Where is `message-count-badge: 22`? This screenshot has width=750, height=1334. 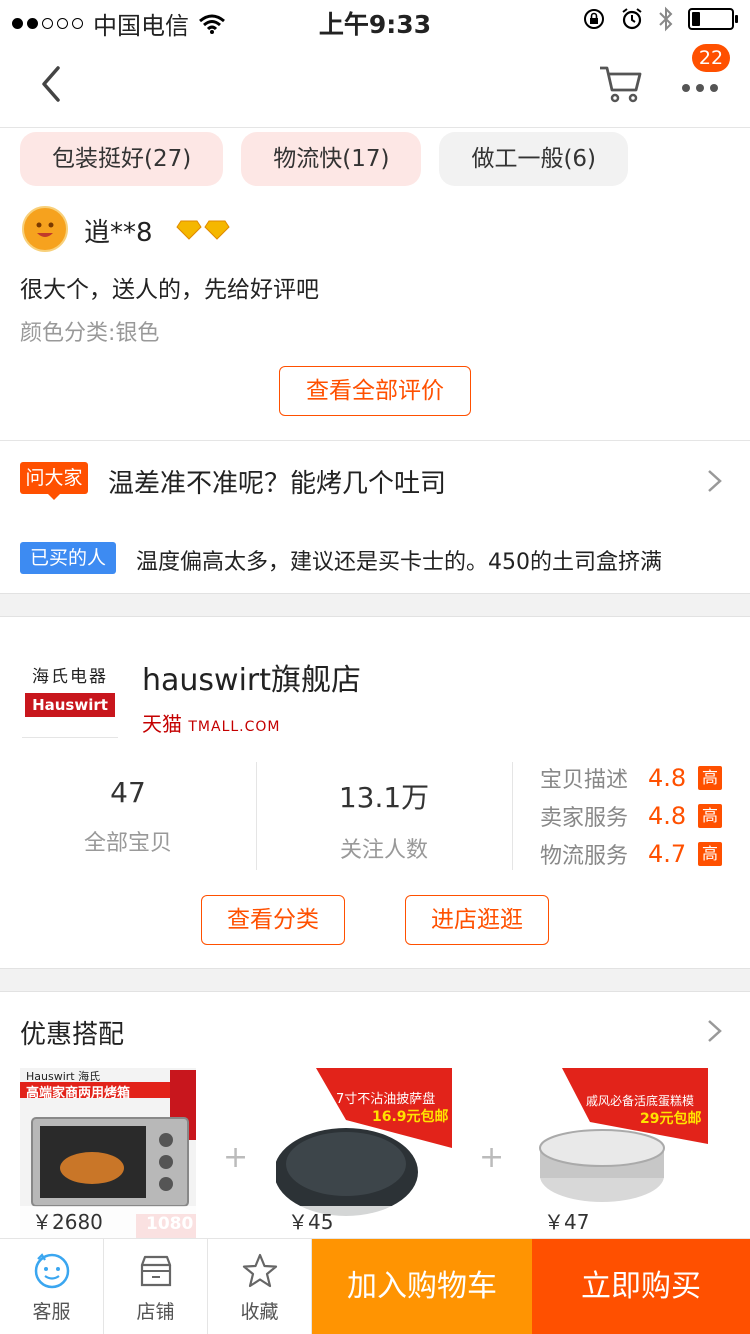 message-count-badge: 22 is located at coordinates (711, 58).